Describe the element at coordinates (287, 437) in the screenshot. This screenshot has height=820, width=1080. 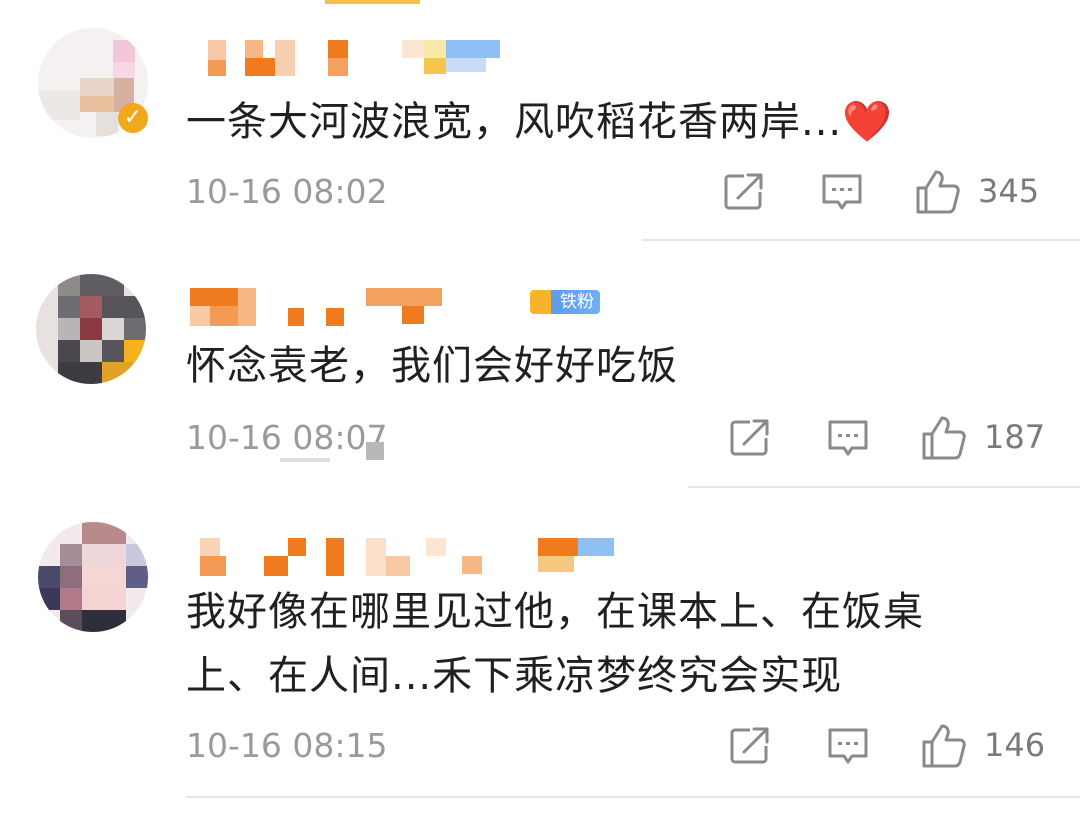
I see `comment-time: 10-16 08:07` at that location.